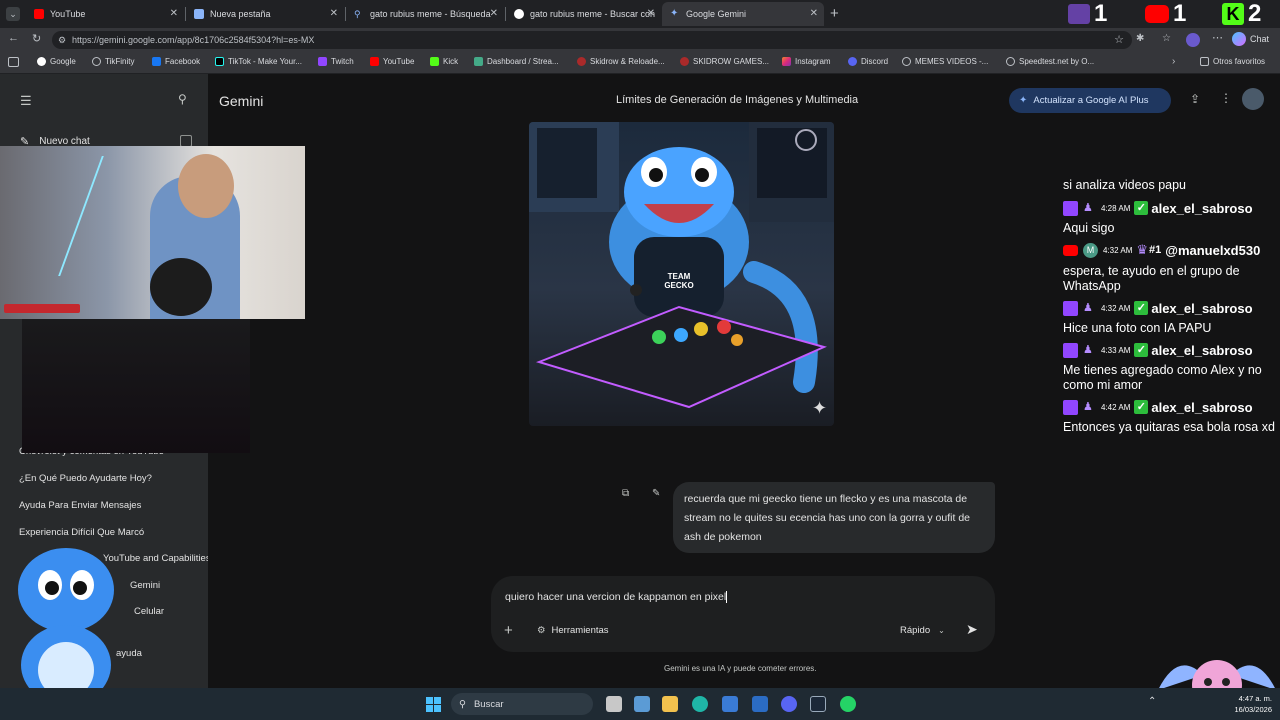  Describe the element at coordinates (760, 704) in the screenshot. I see `mail-icon` at that location.